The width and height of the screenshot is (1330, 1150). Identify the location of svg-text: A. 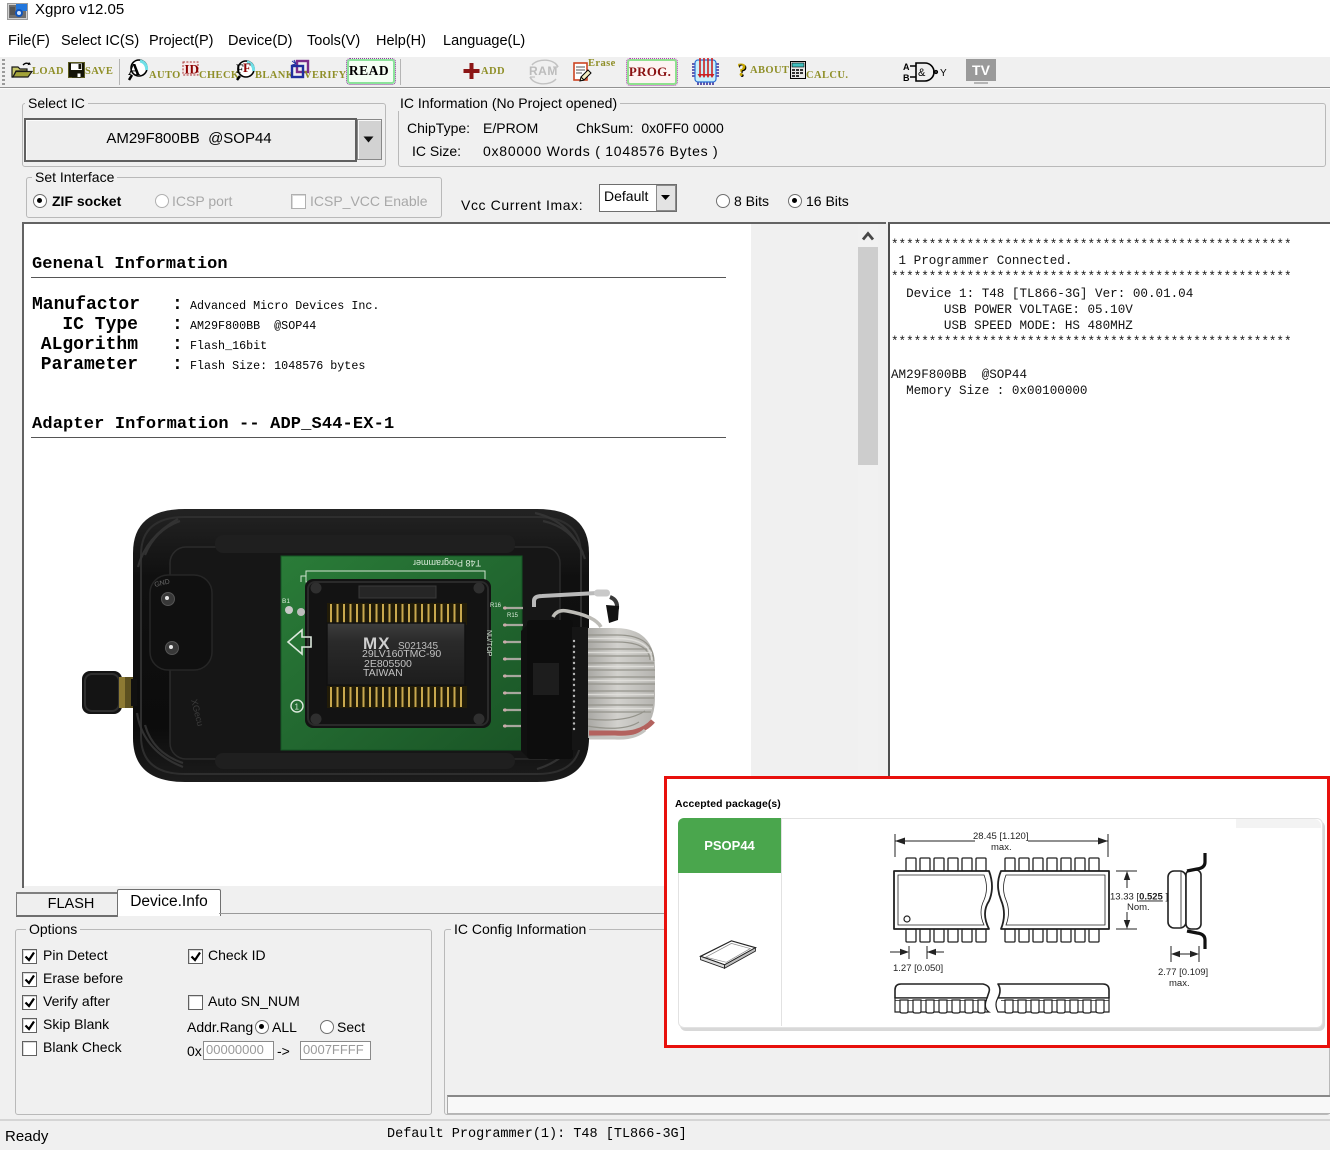
(906, 67).